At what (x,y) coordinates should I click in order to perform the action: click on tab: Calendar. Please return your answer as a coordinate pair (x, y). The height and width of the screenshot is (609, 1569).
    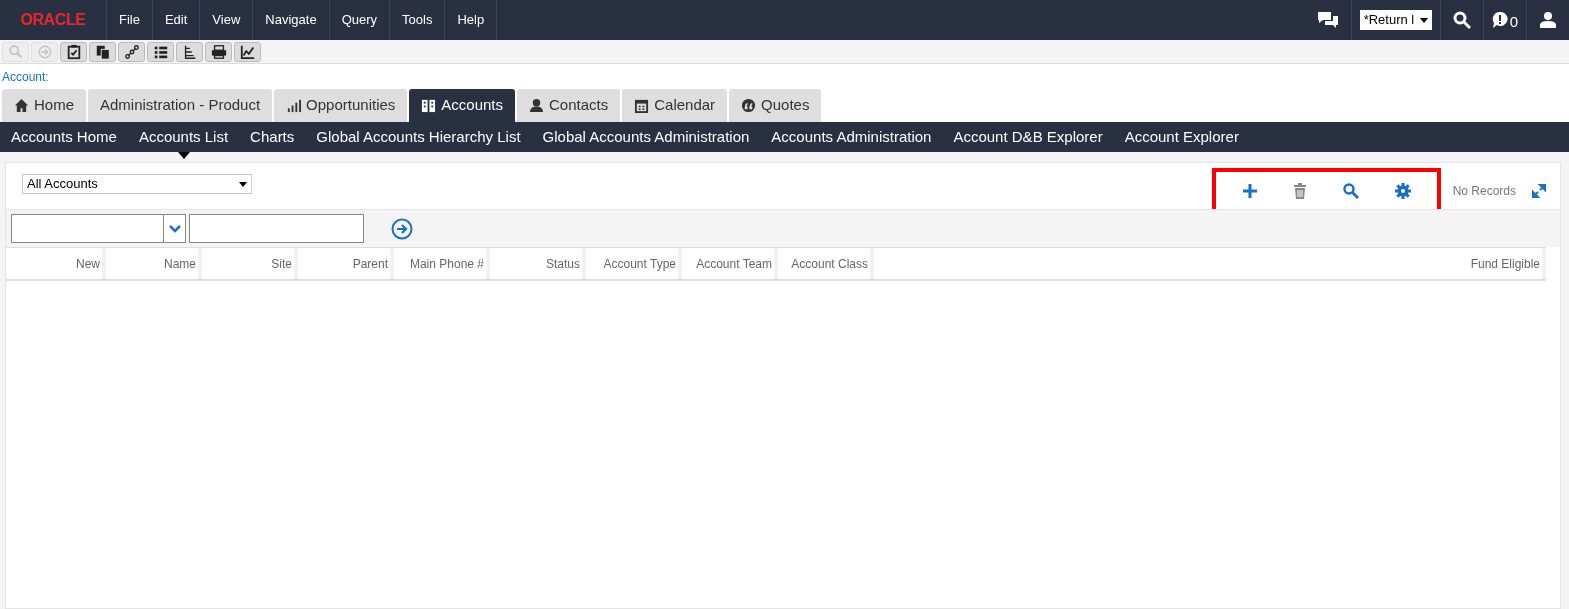
    Looking at the image, I should click on (675, 105).